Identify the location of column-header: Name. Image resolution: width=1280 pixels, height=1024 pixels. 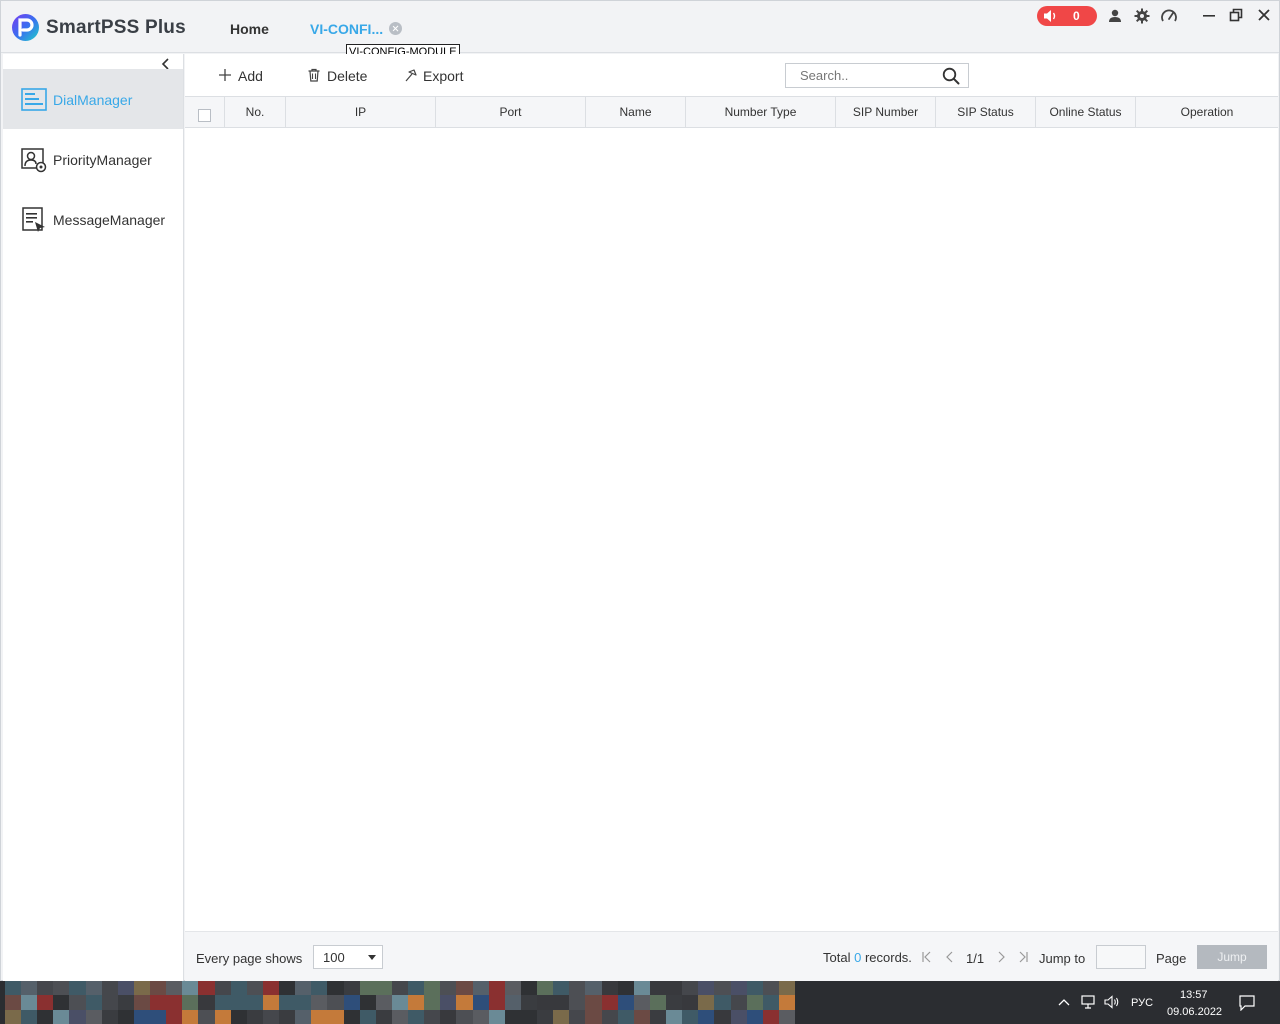
(636, 112).